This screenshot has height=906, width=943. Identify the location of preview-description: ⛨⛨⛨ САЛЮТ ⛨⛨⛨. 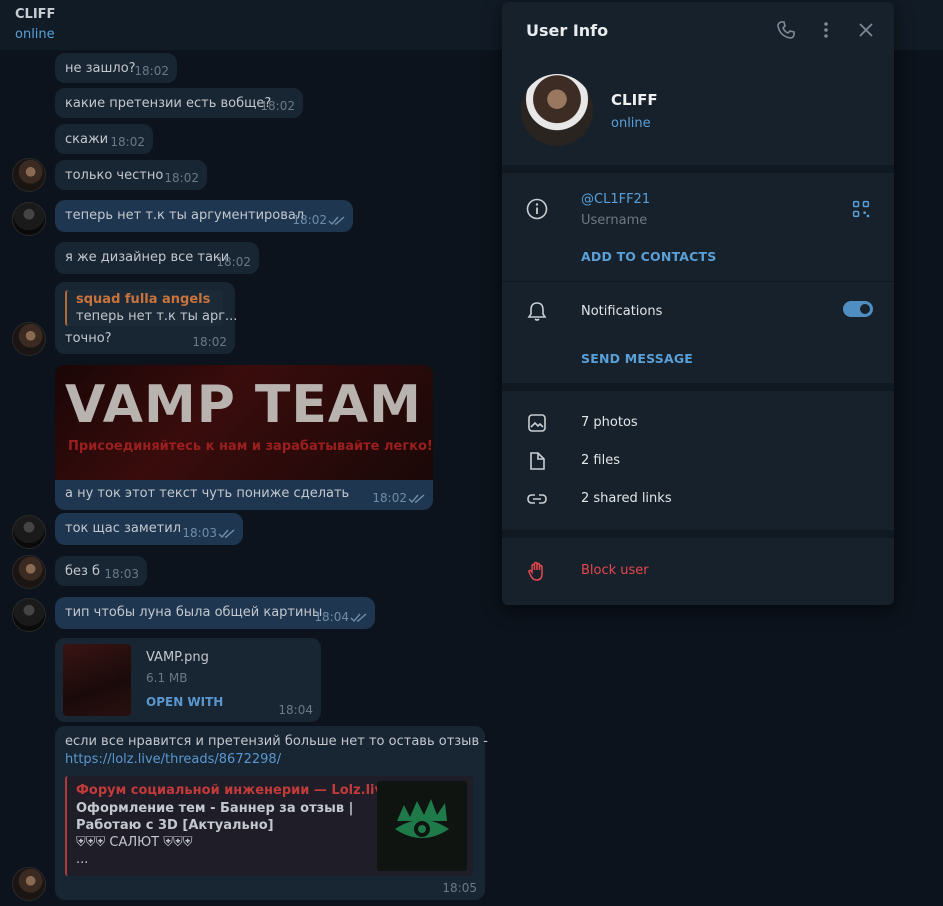
(134, 842).